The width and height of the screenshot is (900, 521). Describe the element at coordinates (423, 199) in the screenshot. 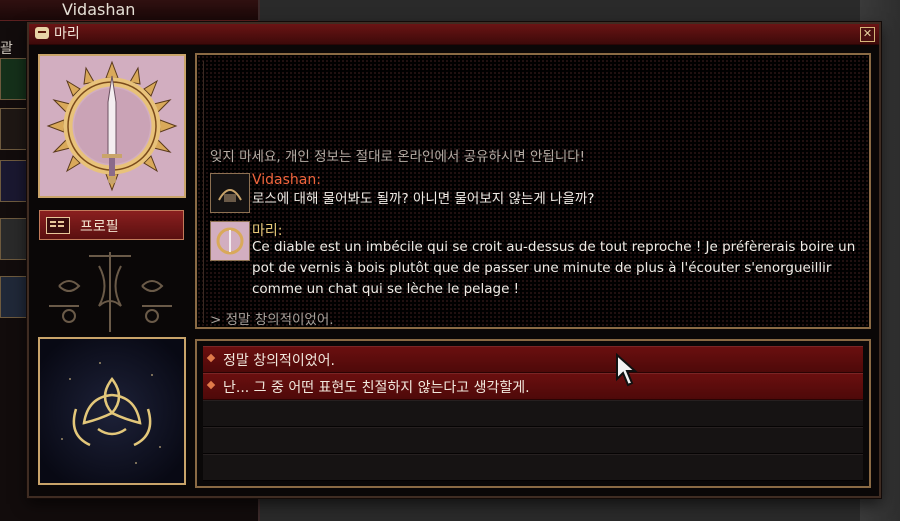

I see `message-text: 로스에 대해 물어봐도 될까? 아니면 물어보지 않는게 나을까?` at that location.